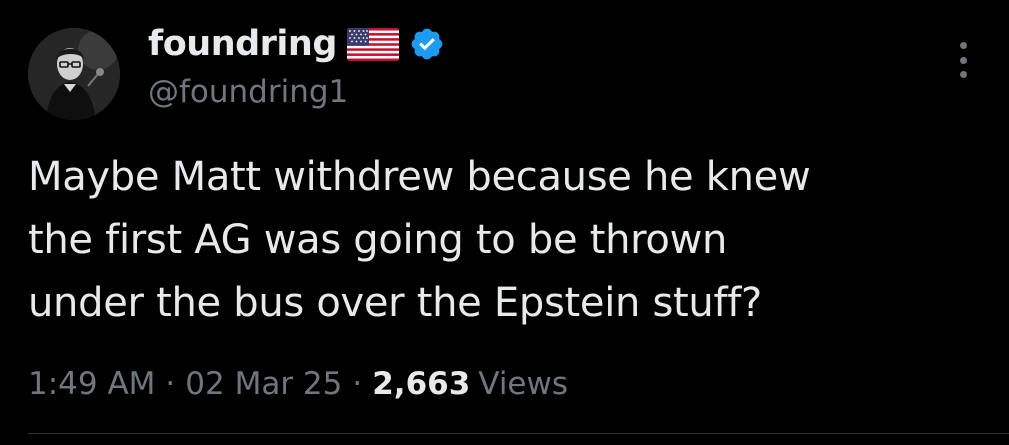 Image resolution: width=1009 pixels, height=445 pixels. What do you see at coordinates (427, 44) in the screenshot?
I see `verified-badge-icon` at bounding box center [427, 44].